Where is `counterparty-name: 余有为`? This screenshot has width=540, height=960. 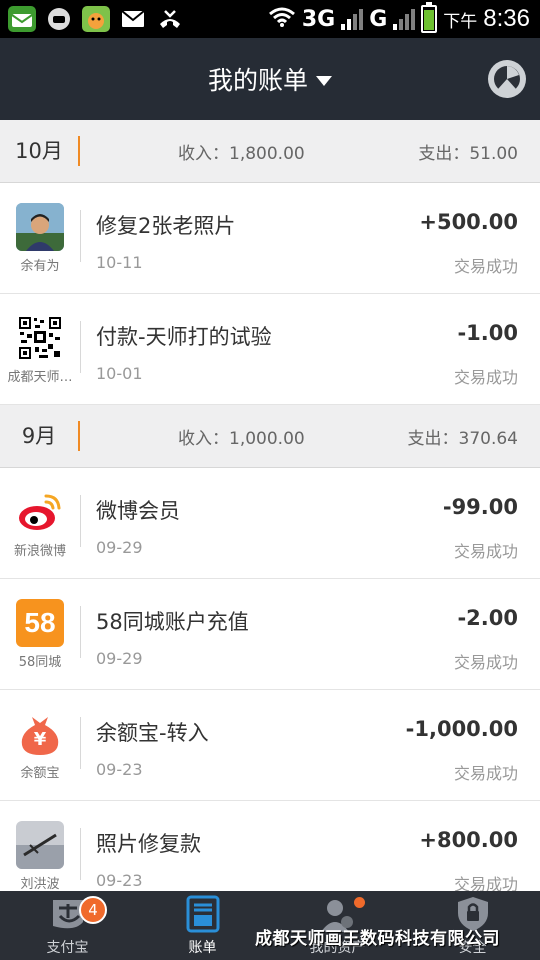 counterparty-name: 余有为 is located at coordinates (40, 266).